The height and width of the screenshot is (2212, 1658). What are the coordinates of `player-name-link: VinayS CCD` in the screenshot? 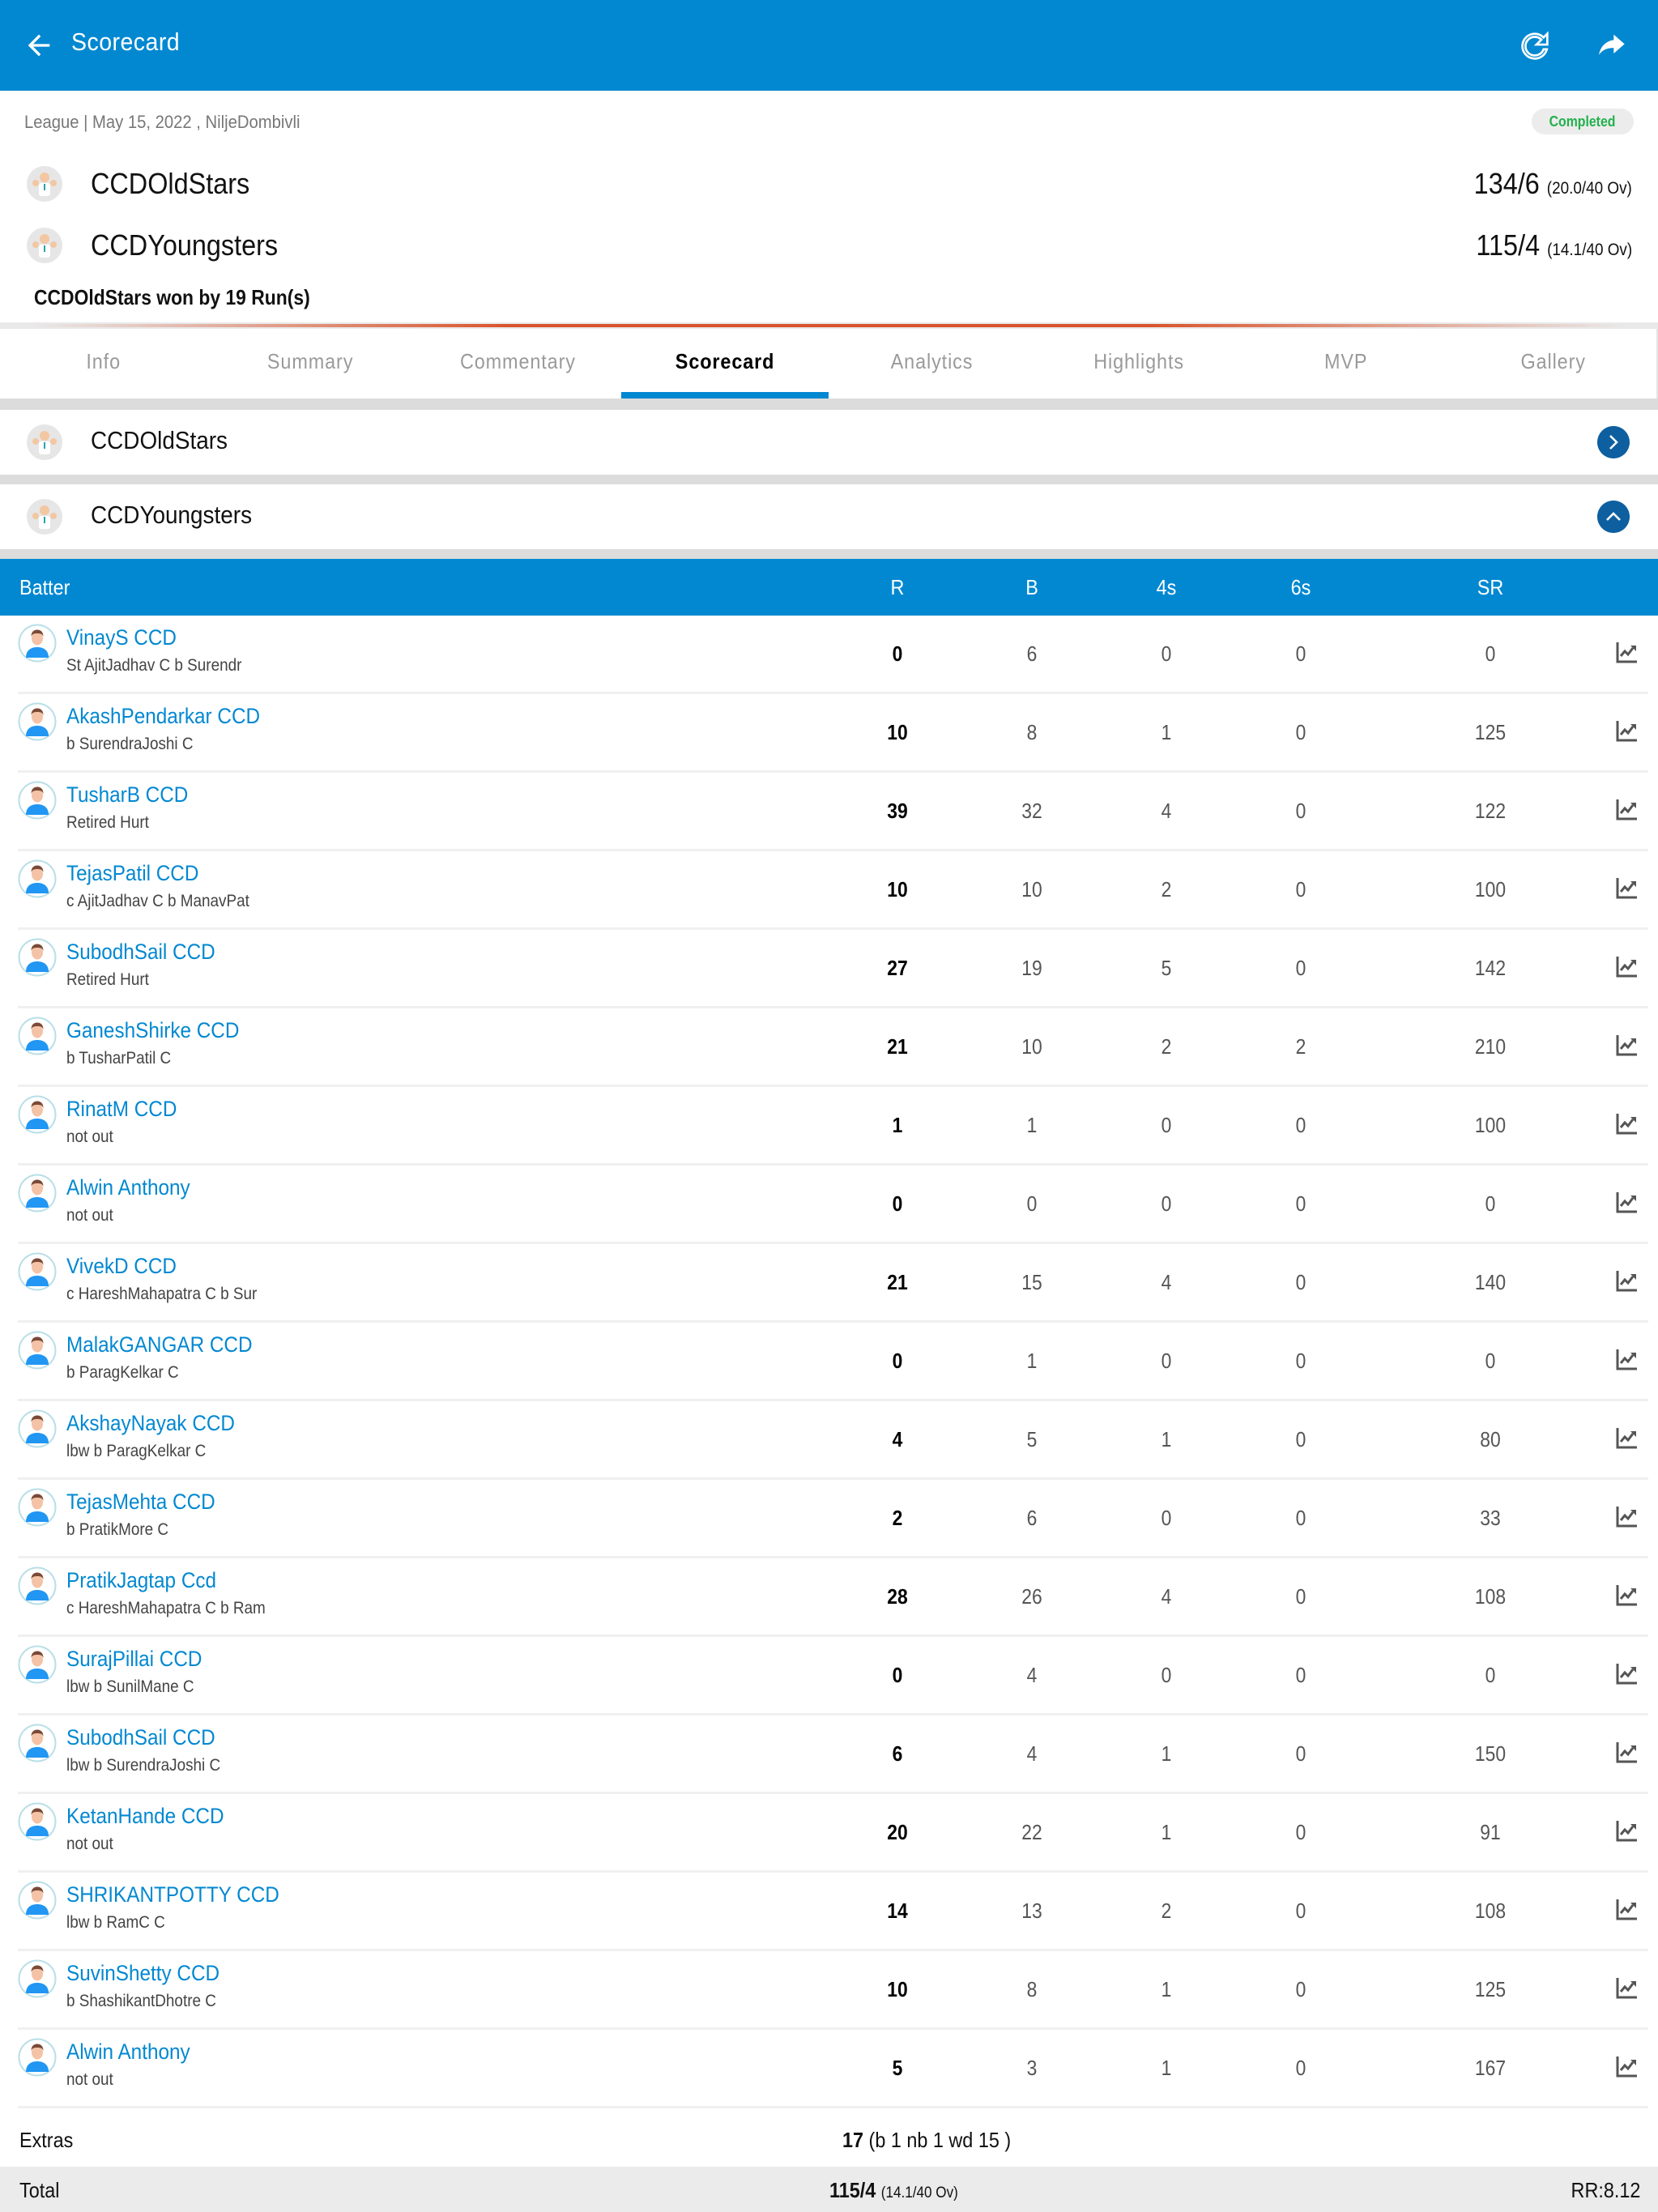 It's located at (122, 637).